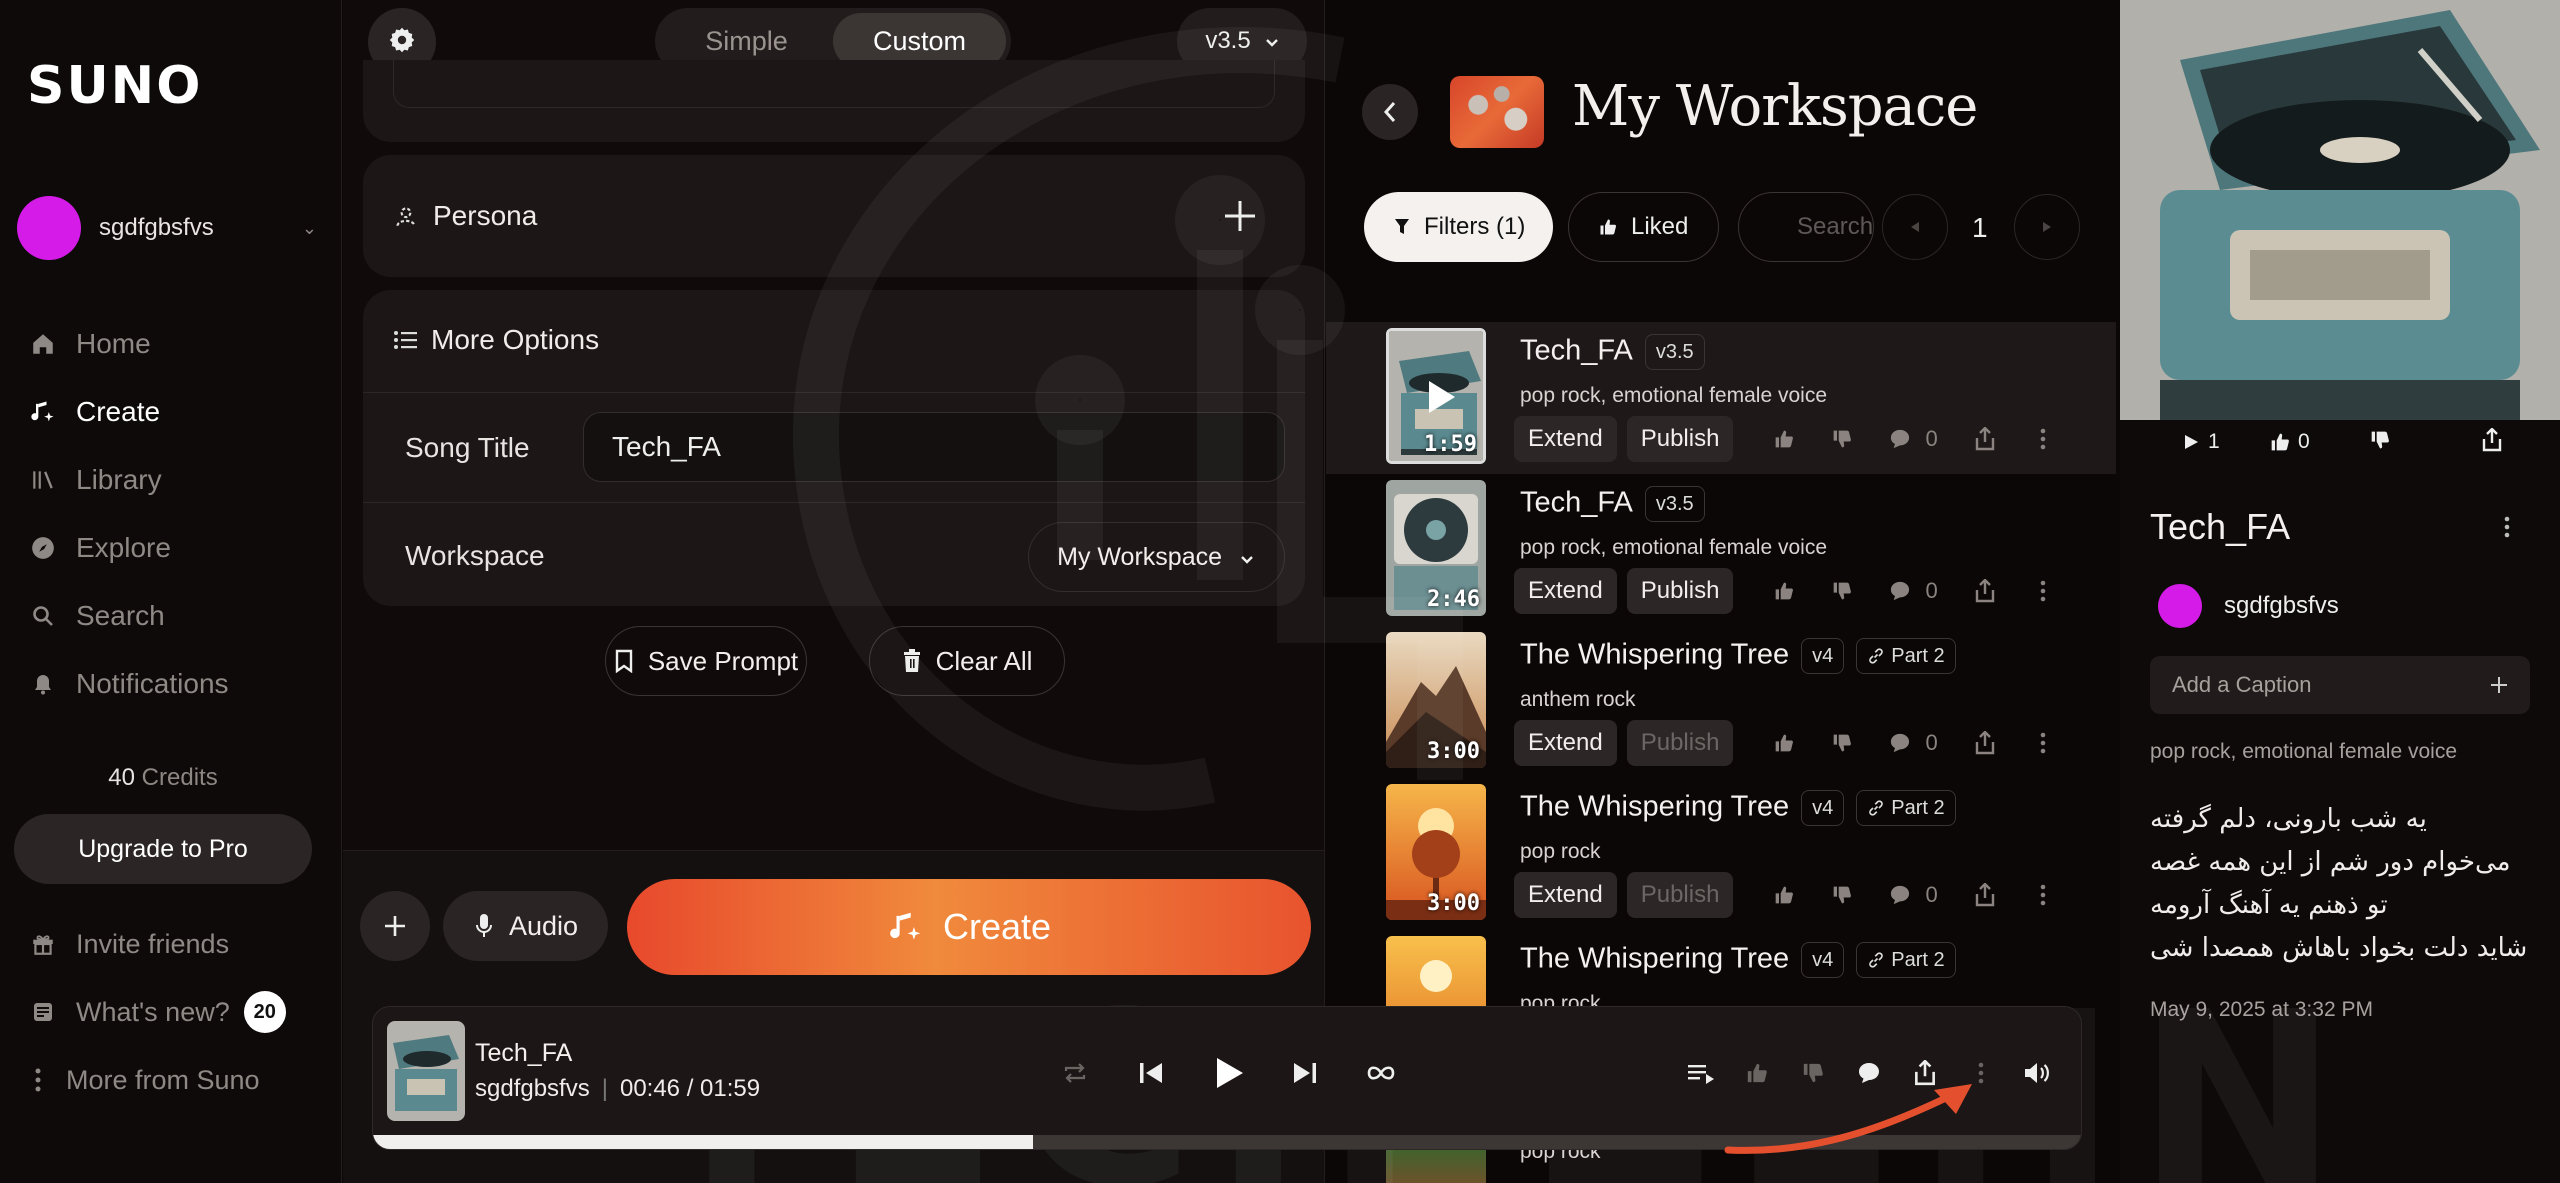  Describe the element at coordinates (706, 661) in the screenshot. I see `save-prompt-button: Save Prompt` at that location.